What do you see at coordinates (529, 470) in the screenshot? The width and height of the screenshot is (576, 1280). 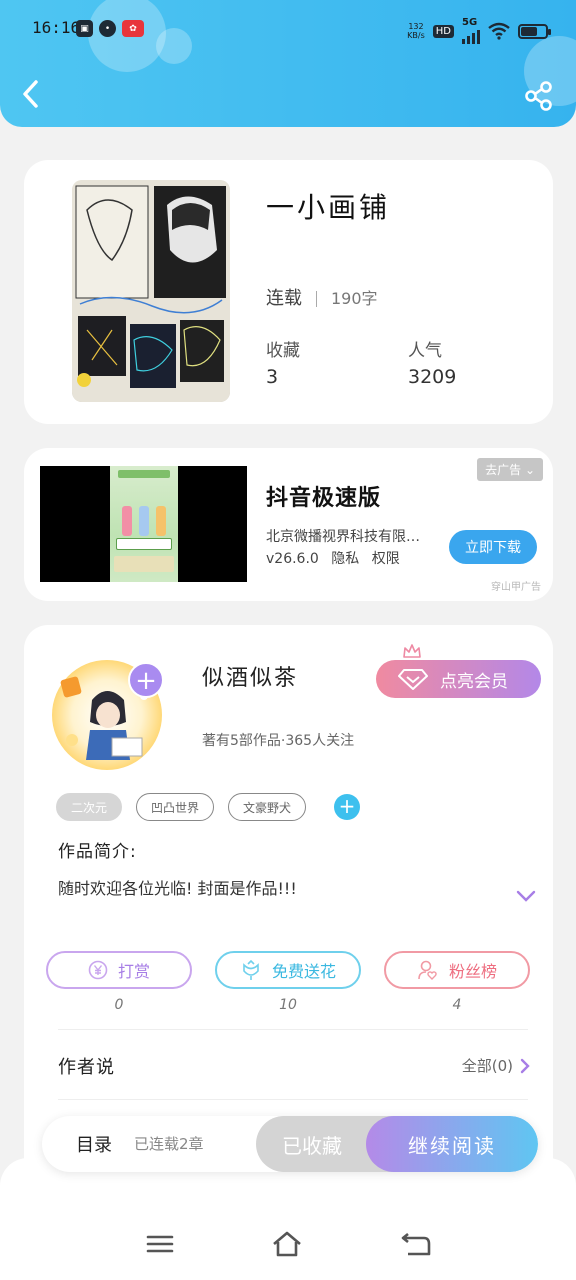 I see `chevron-down-icon: ⌄` at bounding box center [529, 470].